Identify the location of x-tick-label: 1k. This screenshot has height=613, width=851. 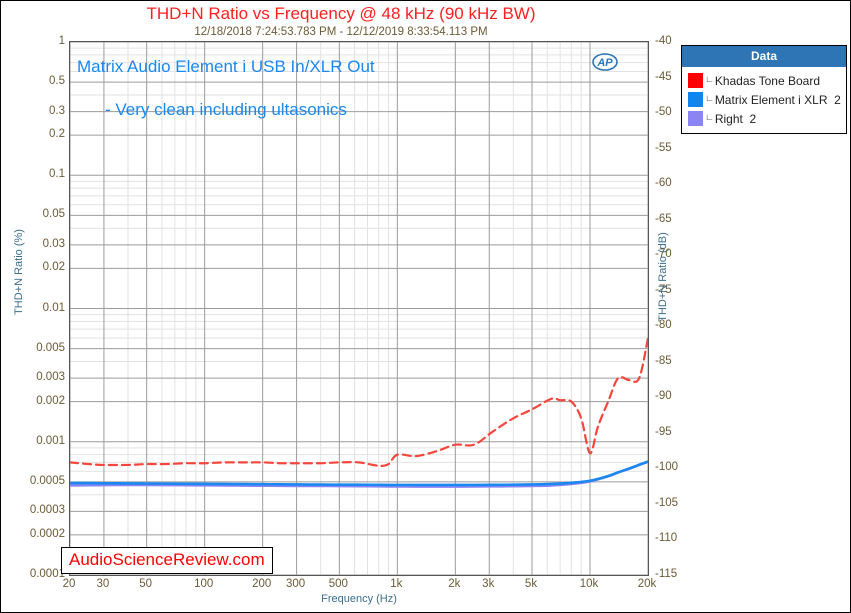
(396, 584).